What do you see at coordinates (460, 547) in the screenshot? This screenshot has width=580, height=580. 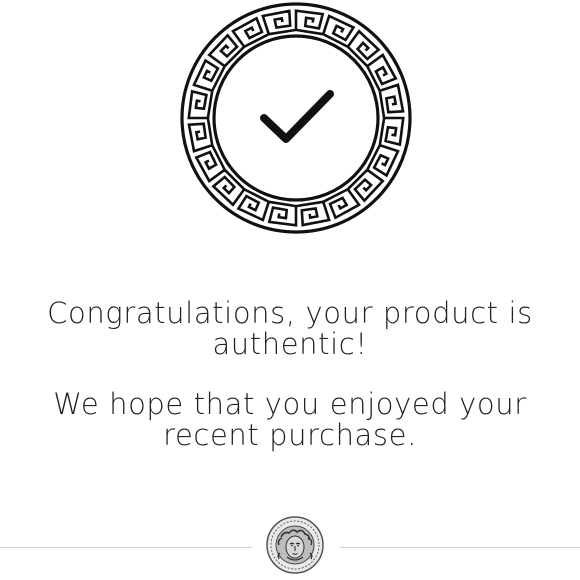 I see `footer-divider-right` at bounding box center [460, 547].